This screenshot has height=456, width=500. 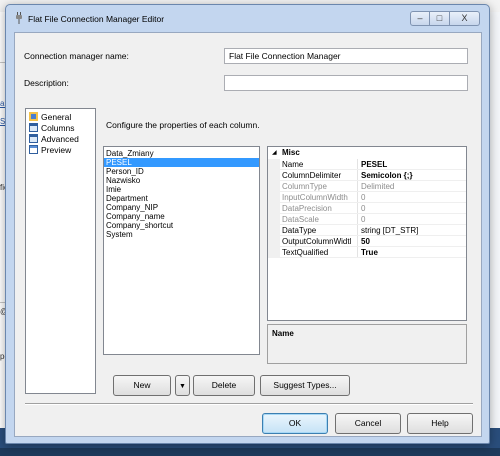 What do you see at coordinates (283, 333) in the screenshot?
I see `property-description-title: Name` at bounding box center [283, 333].